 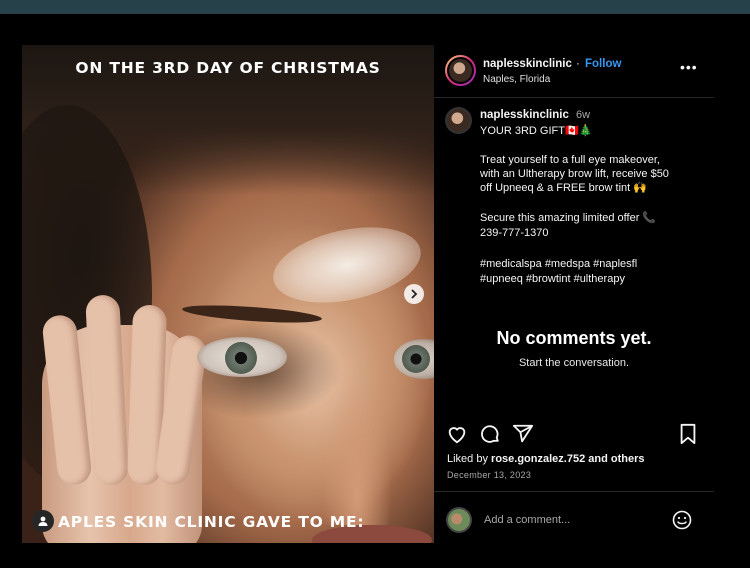 What do you see at coordinates (574, 363) in the screenshot?
I see `no-comments-subtitle: Start the conversation.` at bounding box center [574, 363].